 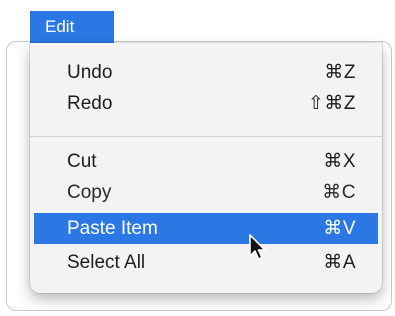 What do you see at coordinates (206, 192) in the screenshot?
I see `menu-item-copy: Copy ⌘C` at bounding box center [206, 192].